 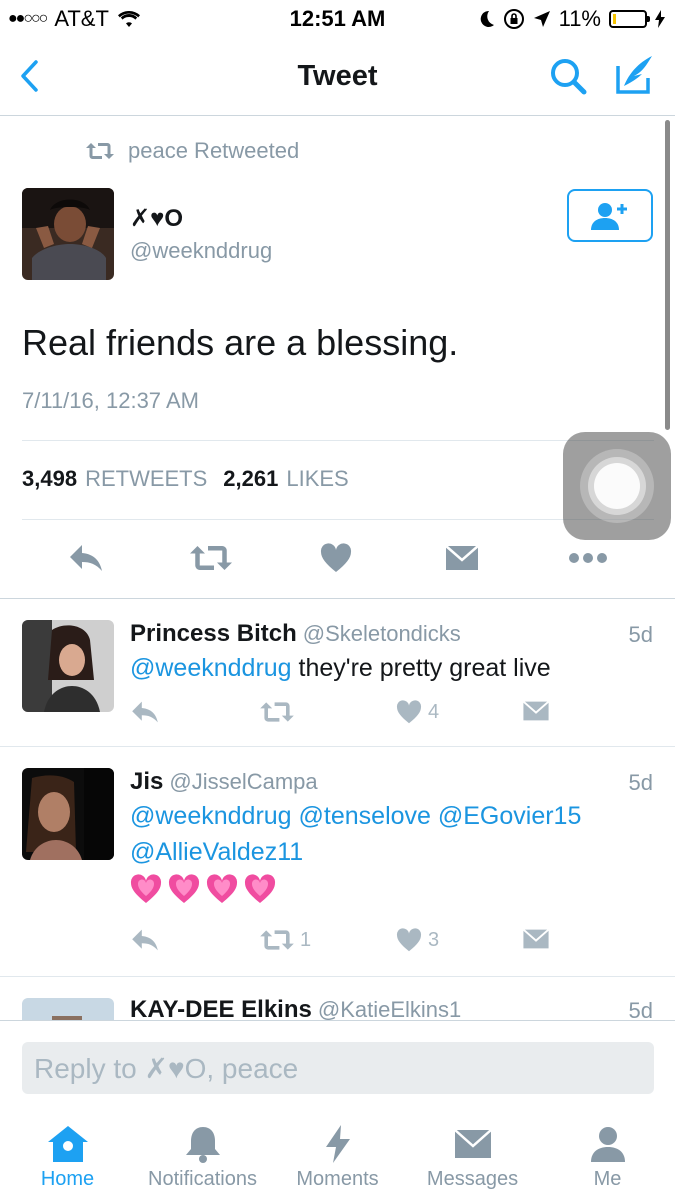 I want to click on reply-author-handle: @KatieElkins1, so click(x=389, y=1008).